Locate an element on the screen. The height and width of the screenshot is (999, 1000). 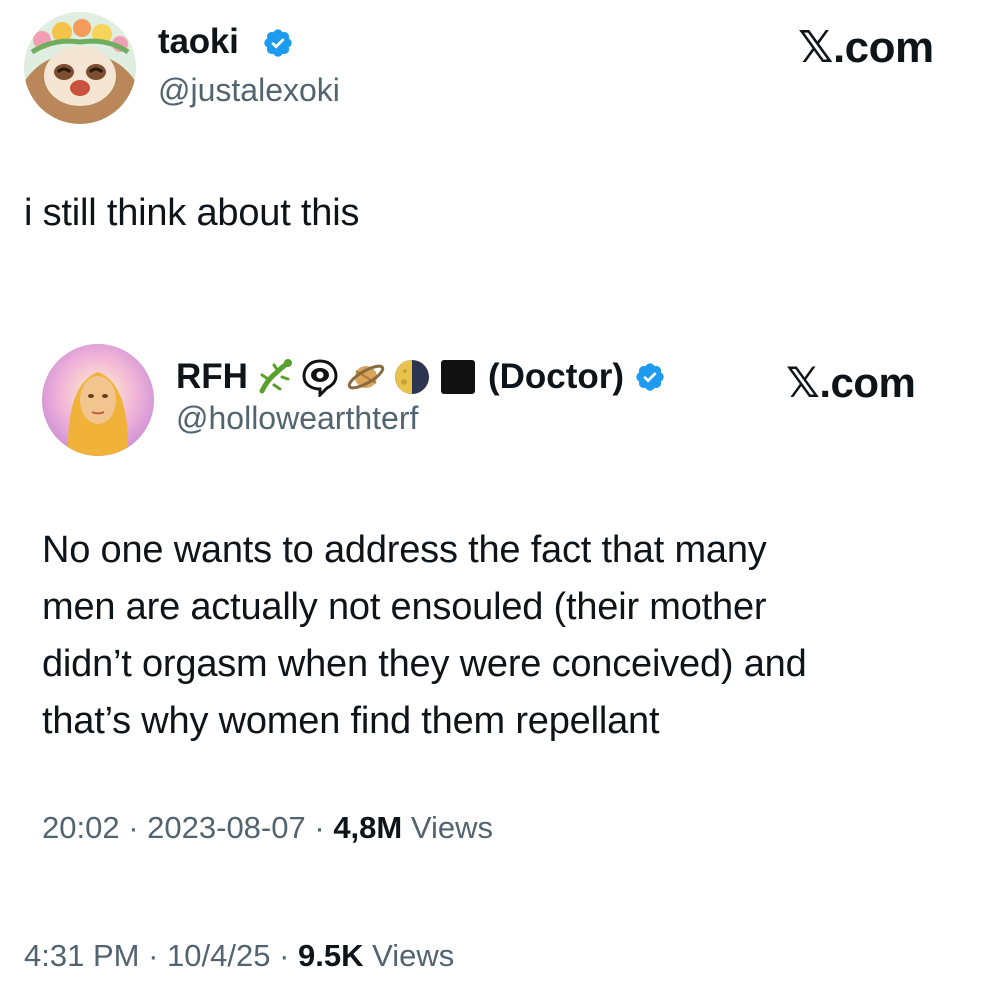
black-square-icon is located at coordinates (457, 377).